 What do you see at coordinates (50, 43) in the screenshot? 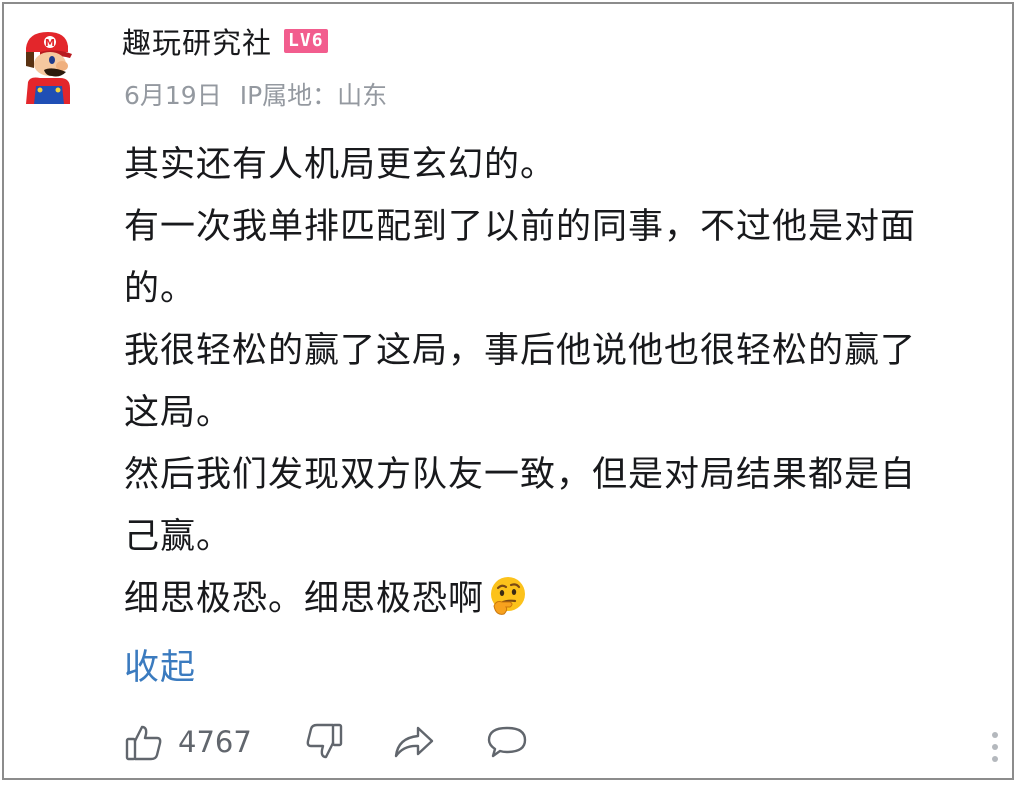
I see `svg-text: M` at bounding box center [50, 43].